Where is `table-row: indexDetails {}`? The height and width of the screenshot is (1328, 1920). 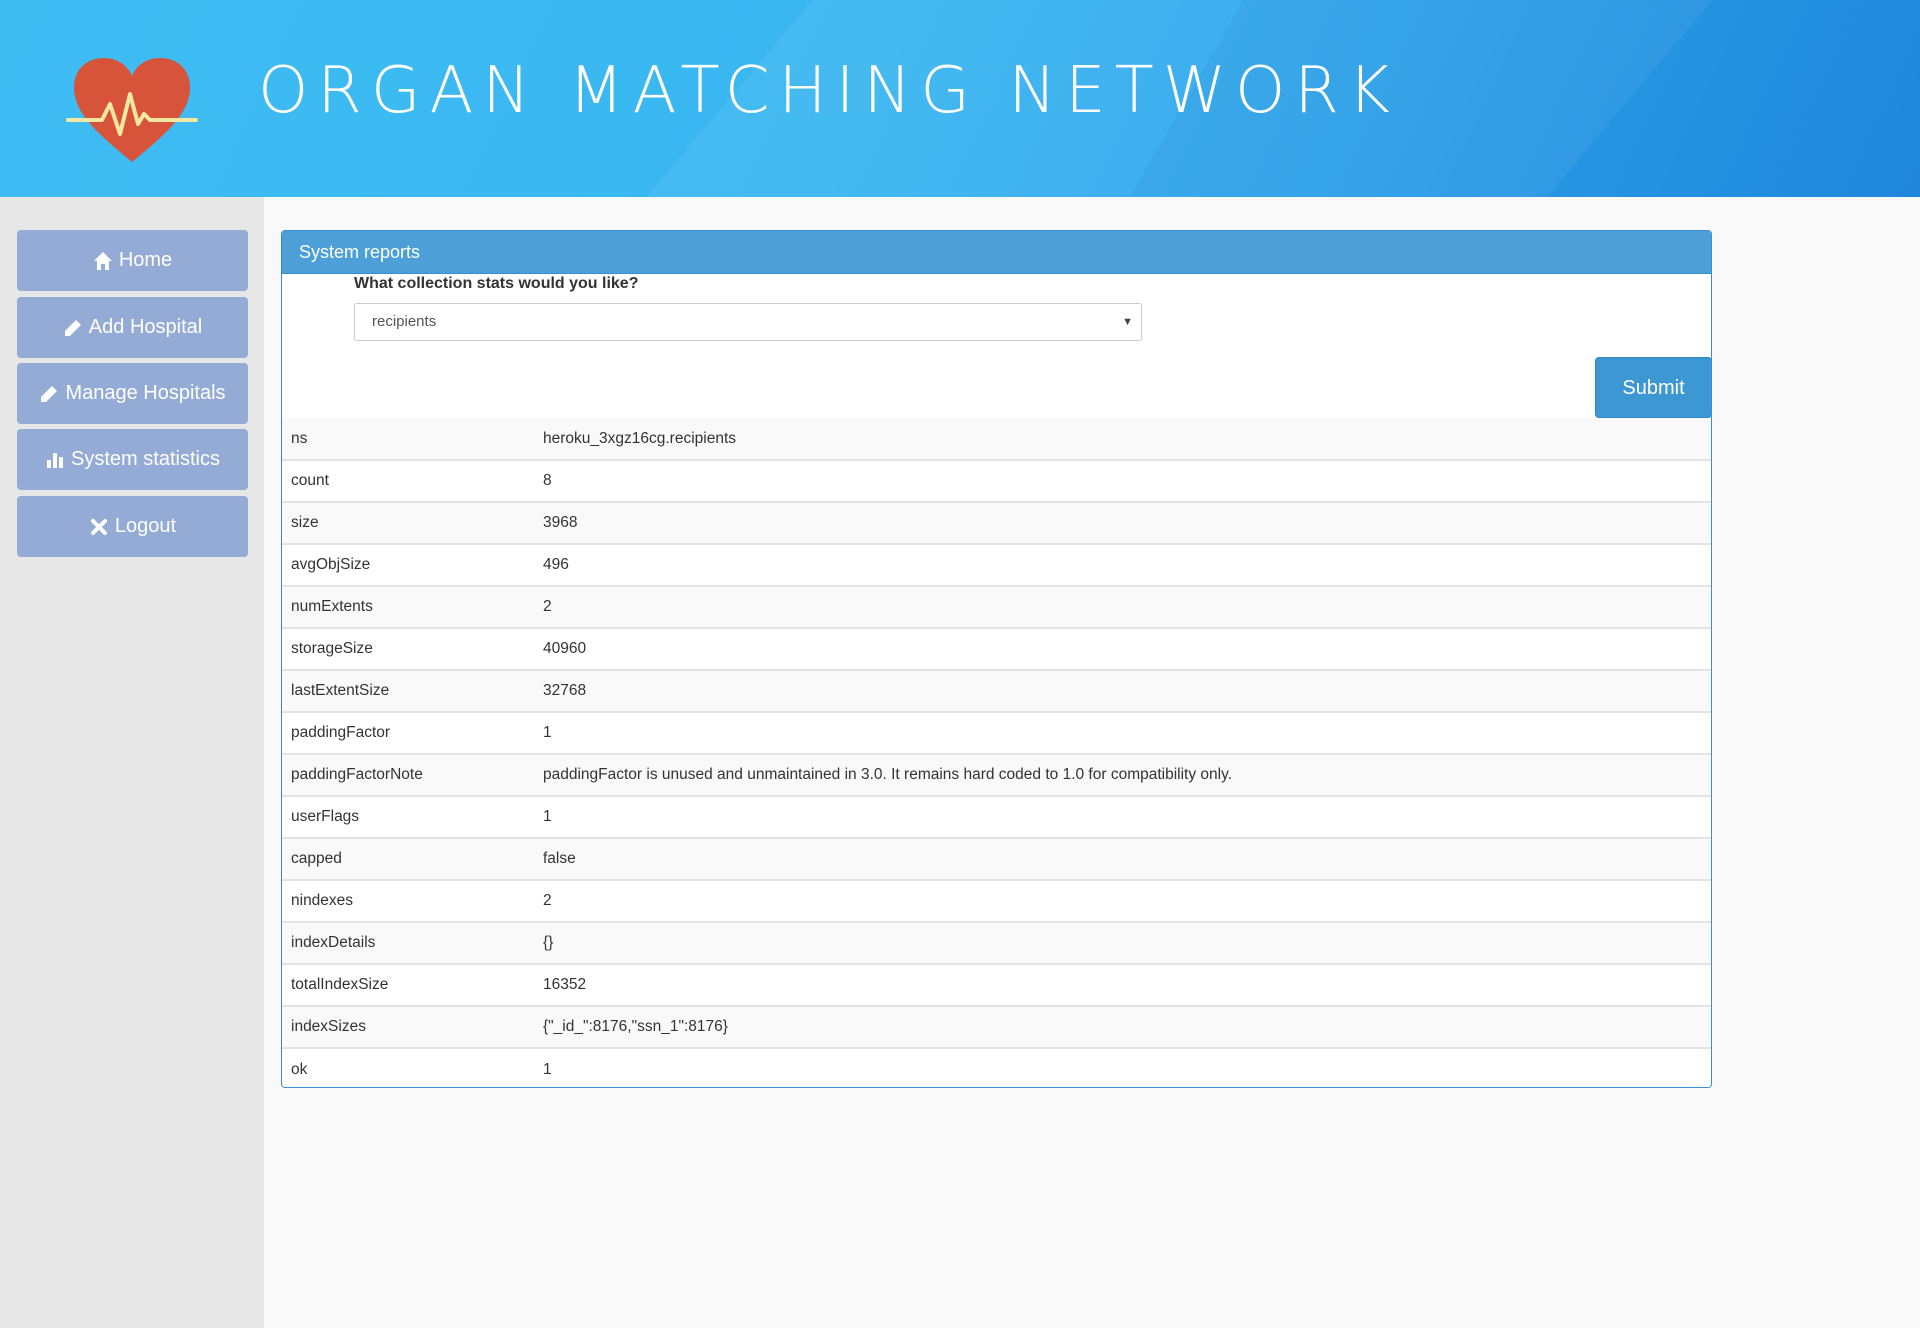 table-row: indexDetails {} is located at coordinates (996, 943).